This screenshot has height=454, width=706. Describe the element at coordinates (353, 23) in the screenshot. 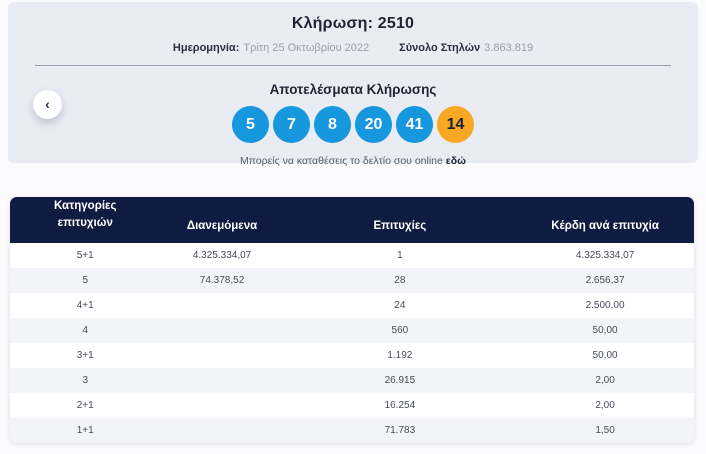

I see `draw-title: Κλήρωση: 2510` at that location.